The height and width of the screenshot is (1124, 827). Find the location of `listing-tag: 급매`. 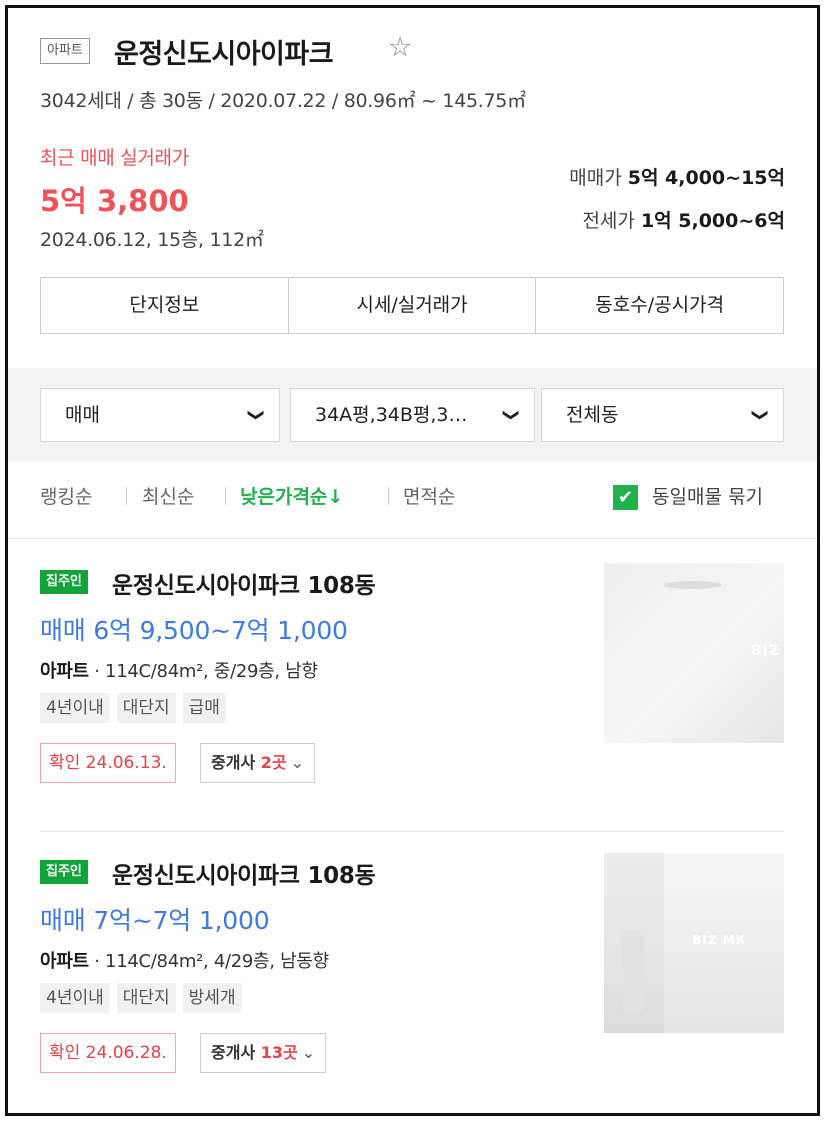

listing-tag: 급매 is located at coordinates (204, 708).